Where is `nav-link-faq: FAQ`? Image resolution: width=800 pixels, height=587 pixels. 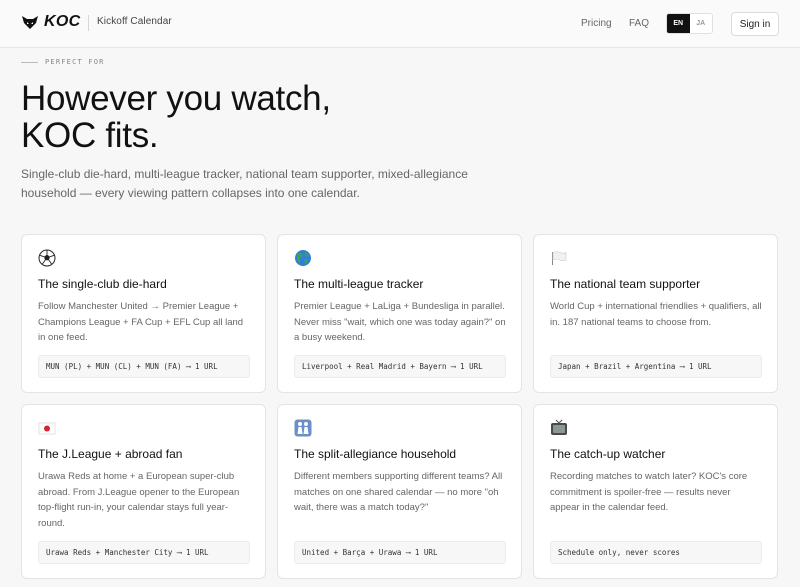
nav-link-faq: FAQ is located at coordinates (639, 23).